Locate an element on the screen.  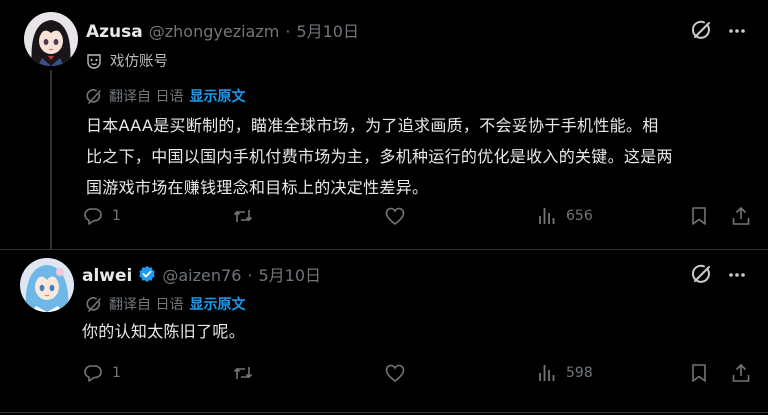
author-name: alwei is located at coordinates (107, 276).